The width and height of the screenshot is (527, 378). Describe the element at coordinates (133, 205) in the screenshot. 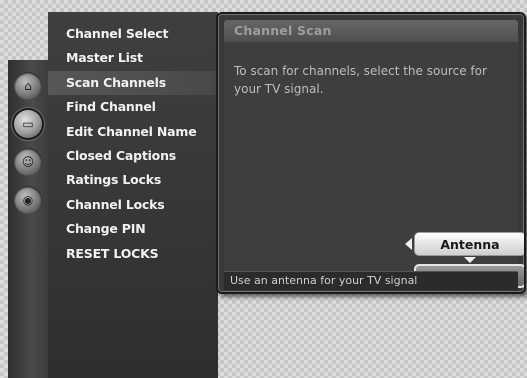

I see `menu-item-channel-locks: Channel Locks` at that location.